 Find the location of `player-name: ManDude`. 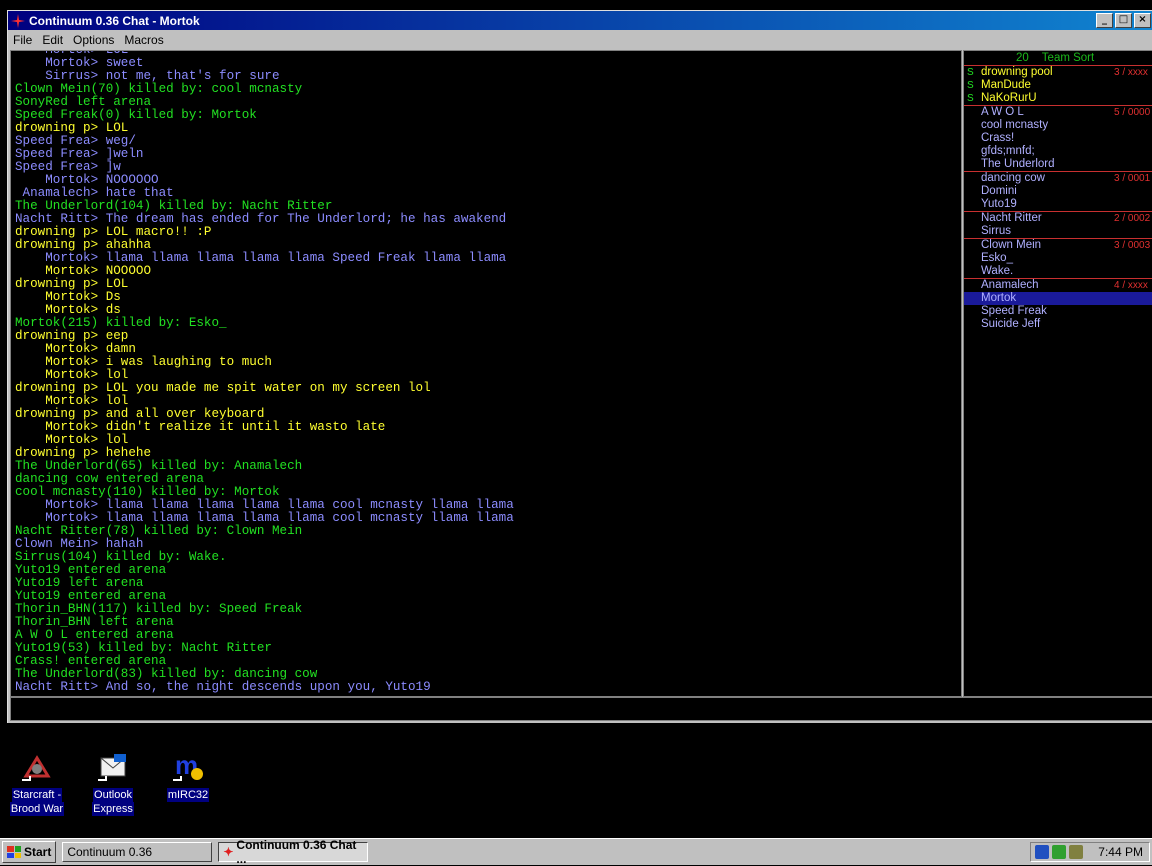

player-name: ManDude is located at coordinates (1006, 85).